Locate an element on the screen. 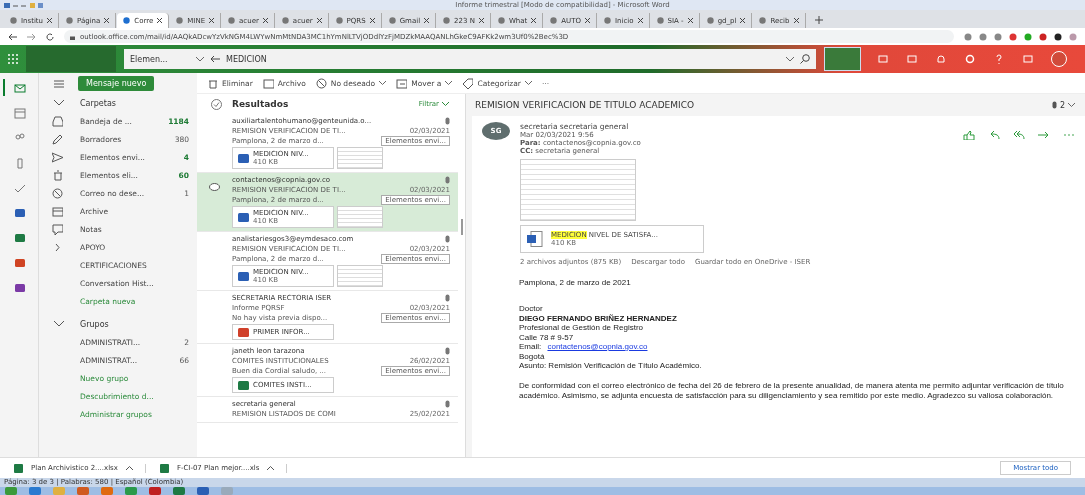 The height and width of the screenshot is (495, 1085). select-all-icon is located at coordinates (216, 104).